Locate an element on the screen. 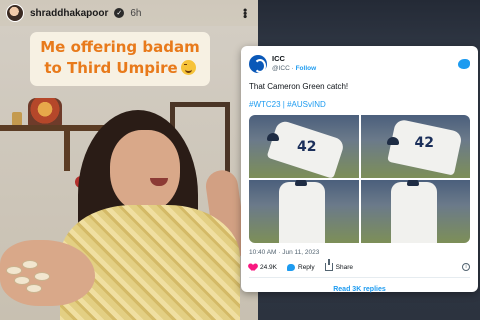 The height and width of the screenshot is (320, 480). heart-icon is located at coordinates (253, 267).